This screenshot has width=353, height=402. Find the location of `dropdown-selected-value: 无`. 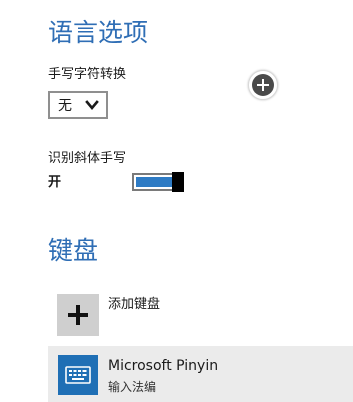

dropdown-selected-value: 无 is located at coordinates (65, 106).